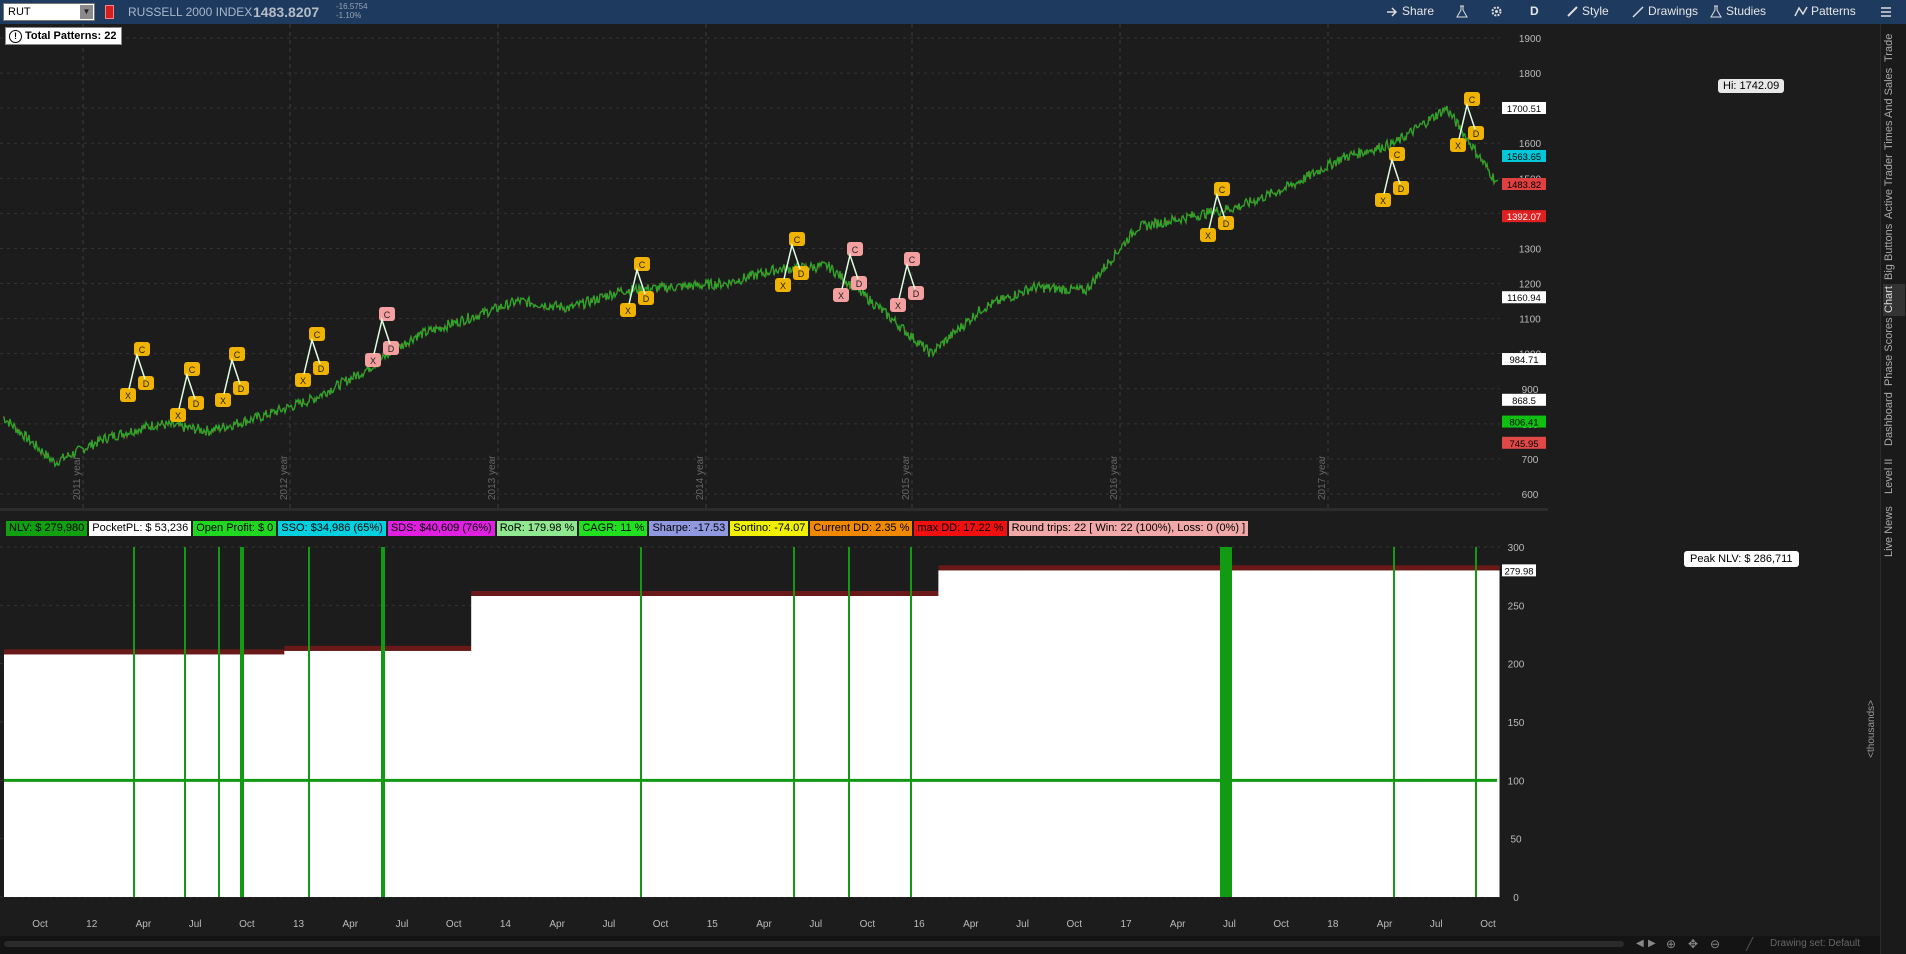  Describe the element at coordinates (15, 36) in the screenshot. I see `alert-icon: !` at that location.